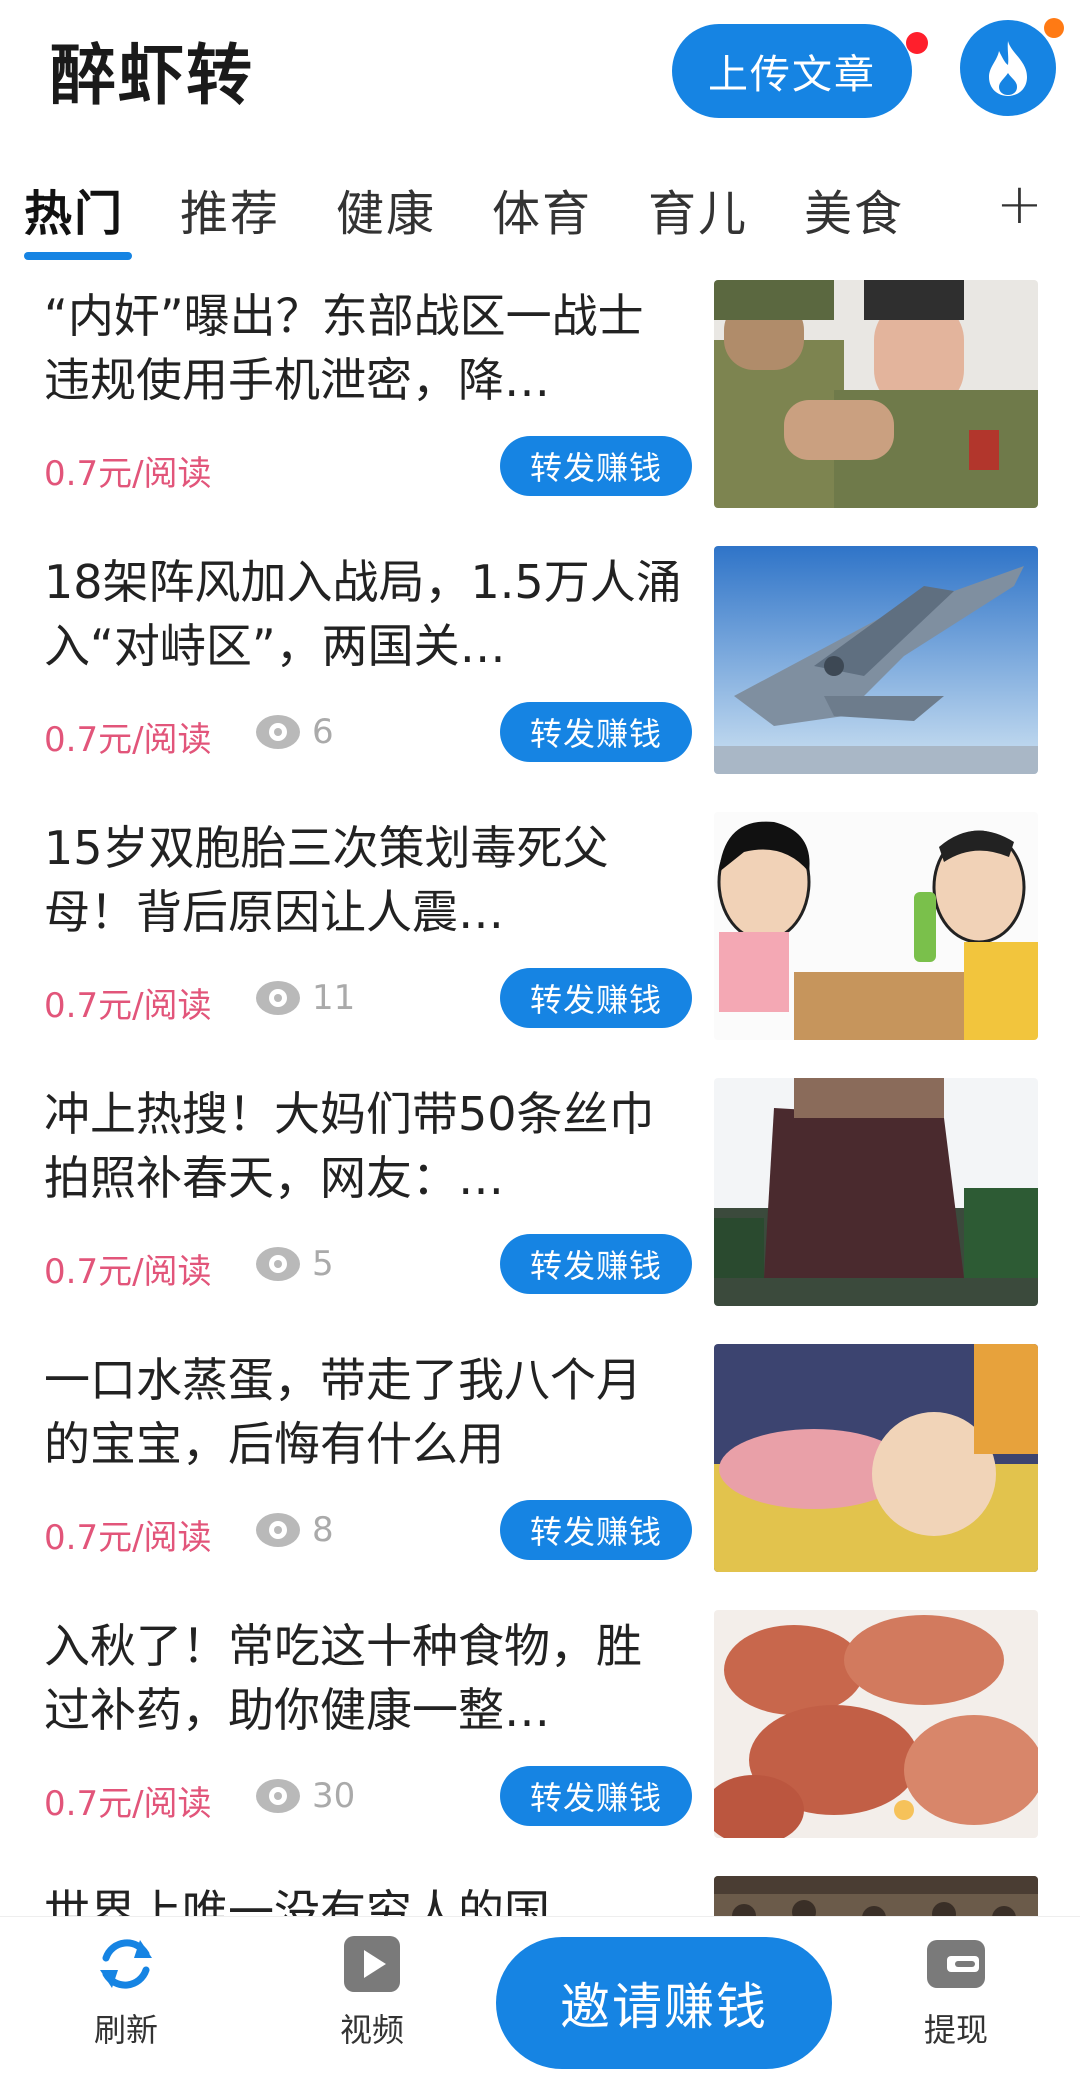 This screenshot has height=2086, width=1080. What do you see at coordinates (386, 209) in the screenshot?
I see `tab-health: 健康` at bounding box center [386, 209].